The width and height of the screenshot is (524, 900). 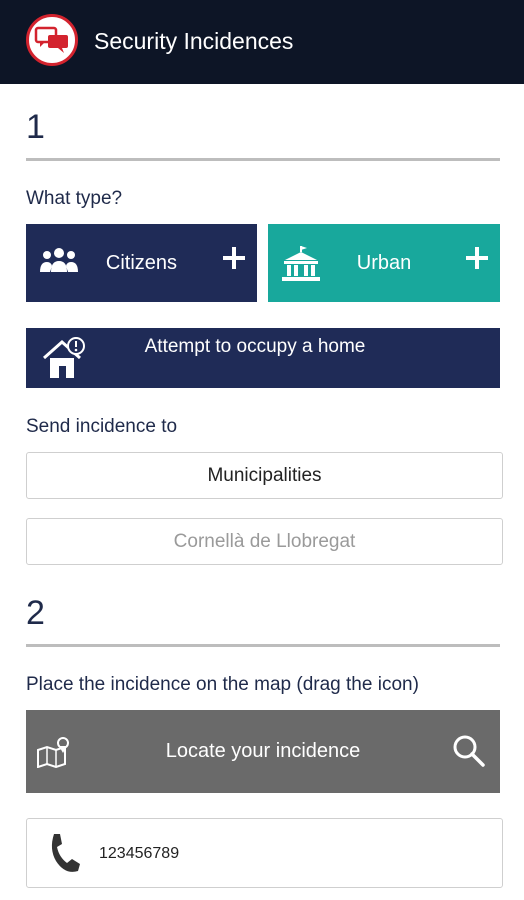 I want to click on step-2-number: 2, so click(x=35, y=613).